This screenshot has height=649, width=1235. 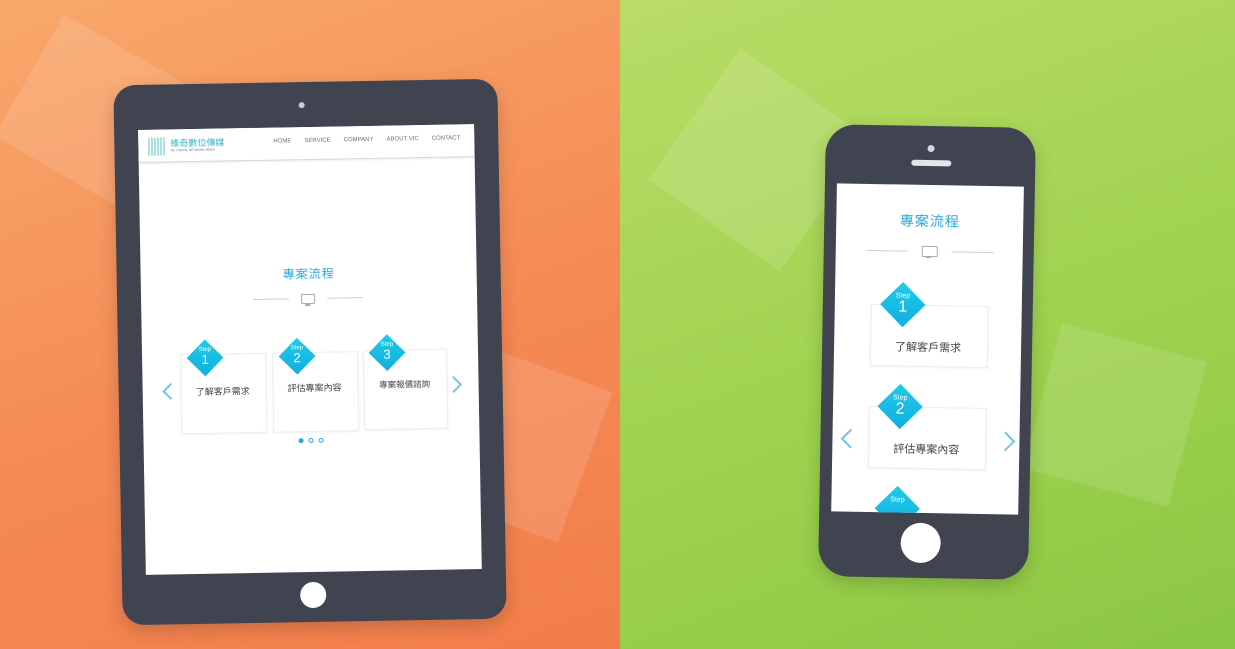 I want to click on step-badge-text-2: Step 2, so click(x=297, y=355).